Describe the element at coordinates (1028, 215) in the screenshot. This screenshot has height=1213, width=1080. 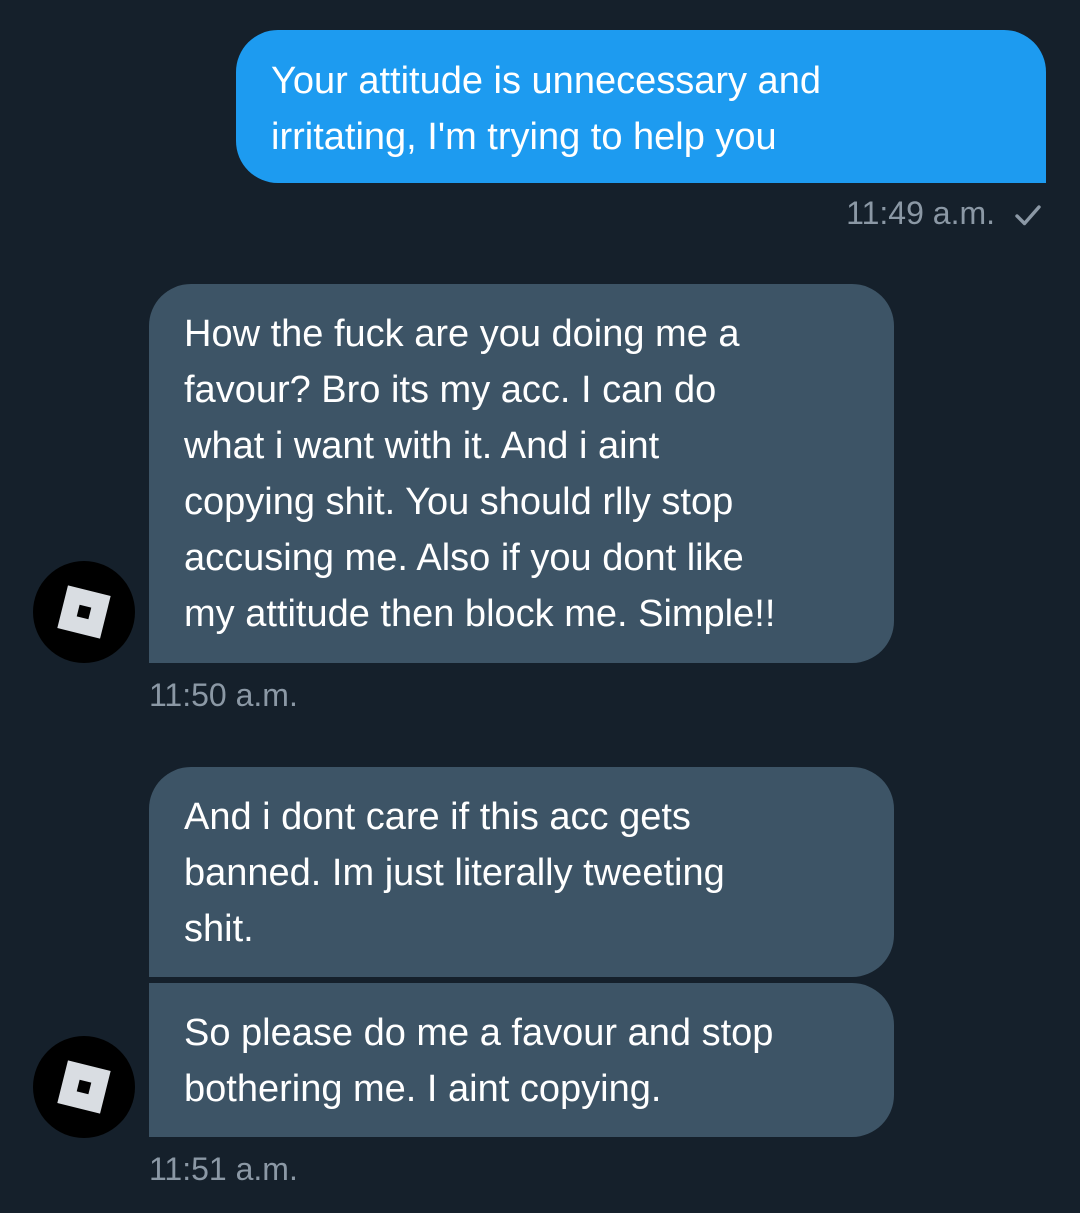
I see `checkmark-icon` at that location.